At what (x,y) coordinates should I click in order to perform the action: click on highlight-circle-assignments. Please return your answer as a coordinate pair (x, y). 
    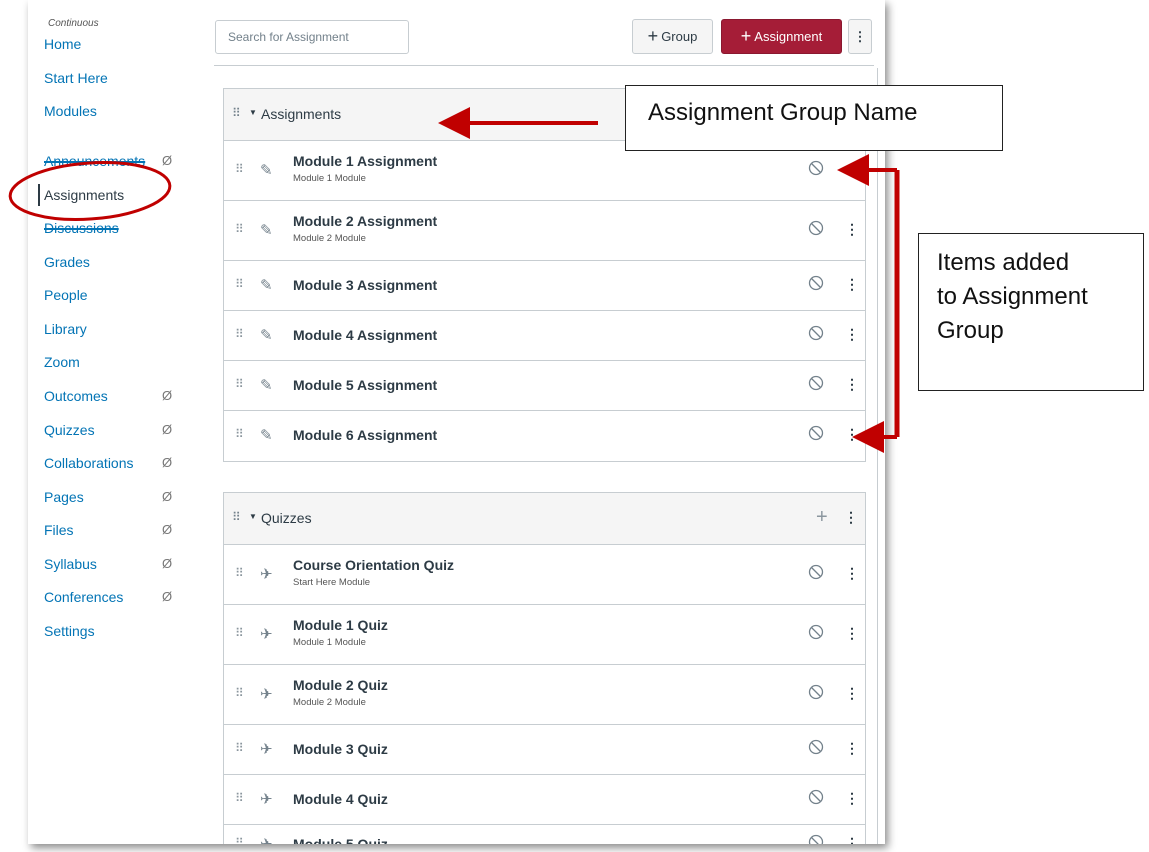
    Looking at the image, I should click on (90, 191).